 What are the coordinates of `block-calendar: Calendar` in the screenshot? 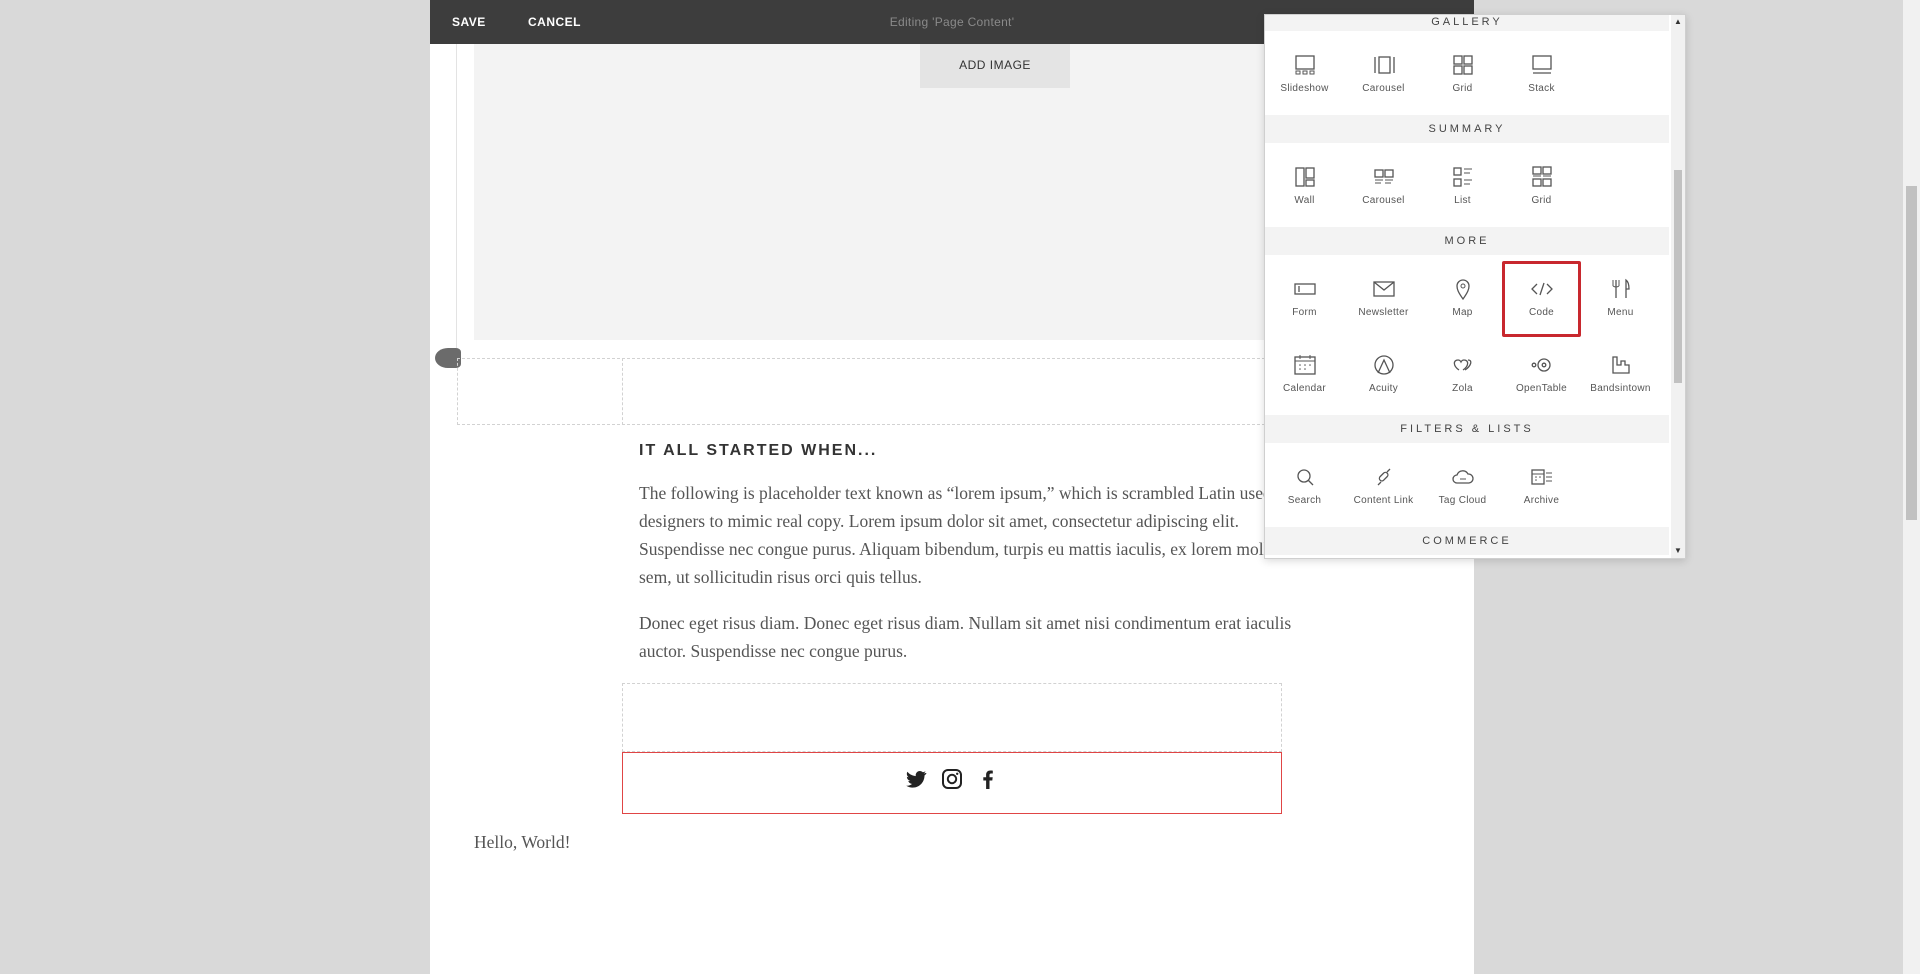 It's located at (1304, 375).